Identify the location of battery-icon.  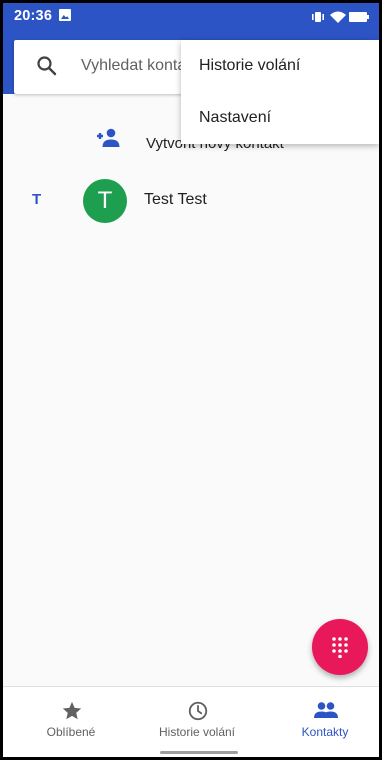
(359, 17).